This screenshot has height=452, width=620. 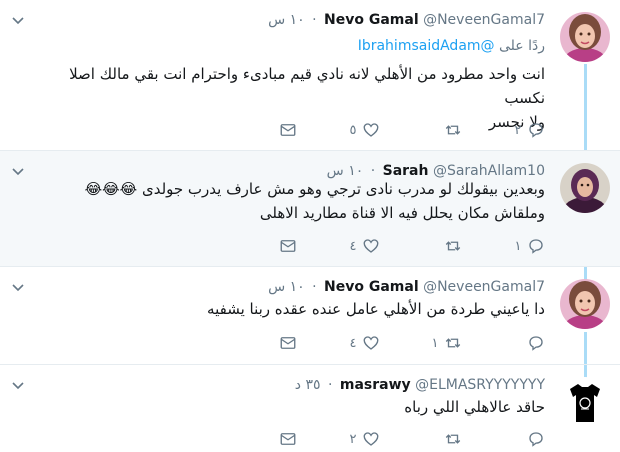 I want to click on tweet-header: masrawy @ELMASRYYYYYYY · ٣٥ د, so click(x=419, y=385).